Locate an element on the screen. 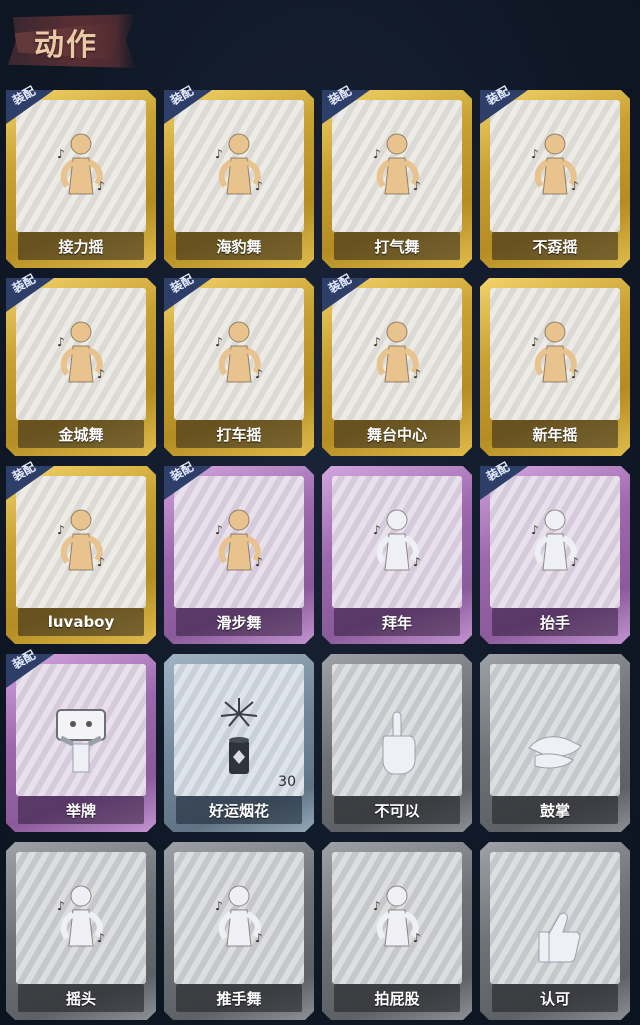 The width and height of the screenshot is (640, 1025). greeting-figure-icon: ♪ ♪ is located at coordinates (397, 554).